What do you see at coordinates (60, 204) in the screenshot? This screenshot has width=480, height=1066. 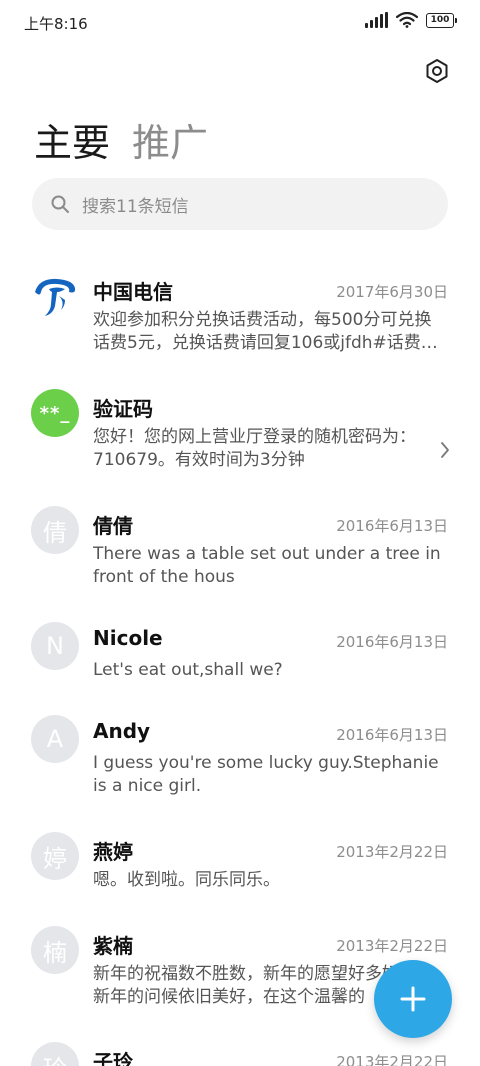 I see `search-icon` at bounding box center [60, 204].